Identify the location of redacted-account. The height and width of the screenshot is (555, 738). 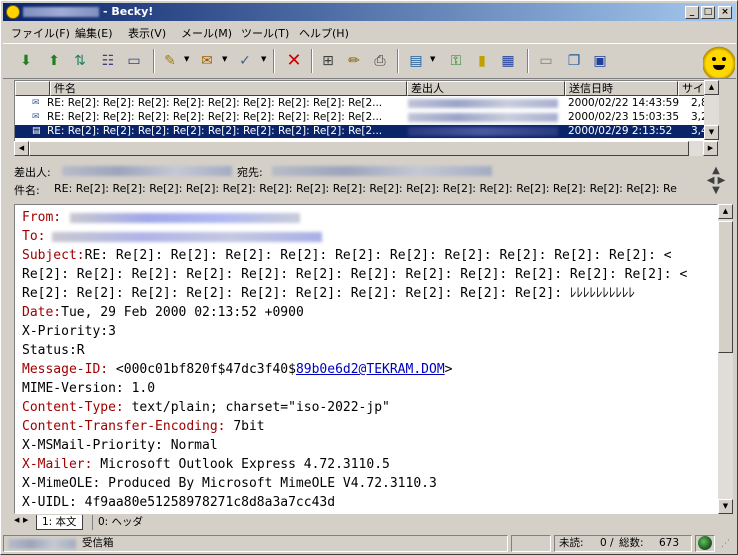
(42, 544).